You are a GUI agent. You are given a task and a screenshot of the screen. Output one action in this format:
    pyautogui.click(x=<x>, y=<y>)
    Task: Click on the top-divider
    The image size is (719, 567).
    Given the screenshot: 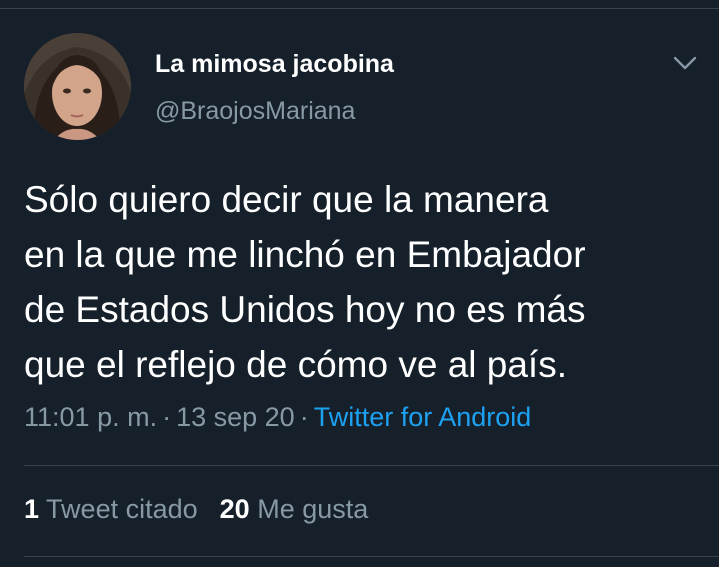 What is the action you would take?
    pyautogui.click(x=359, y=8)
    